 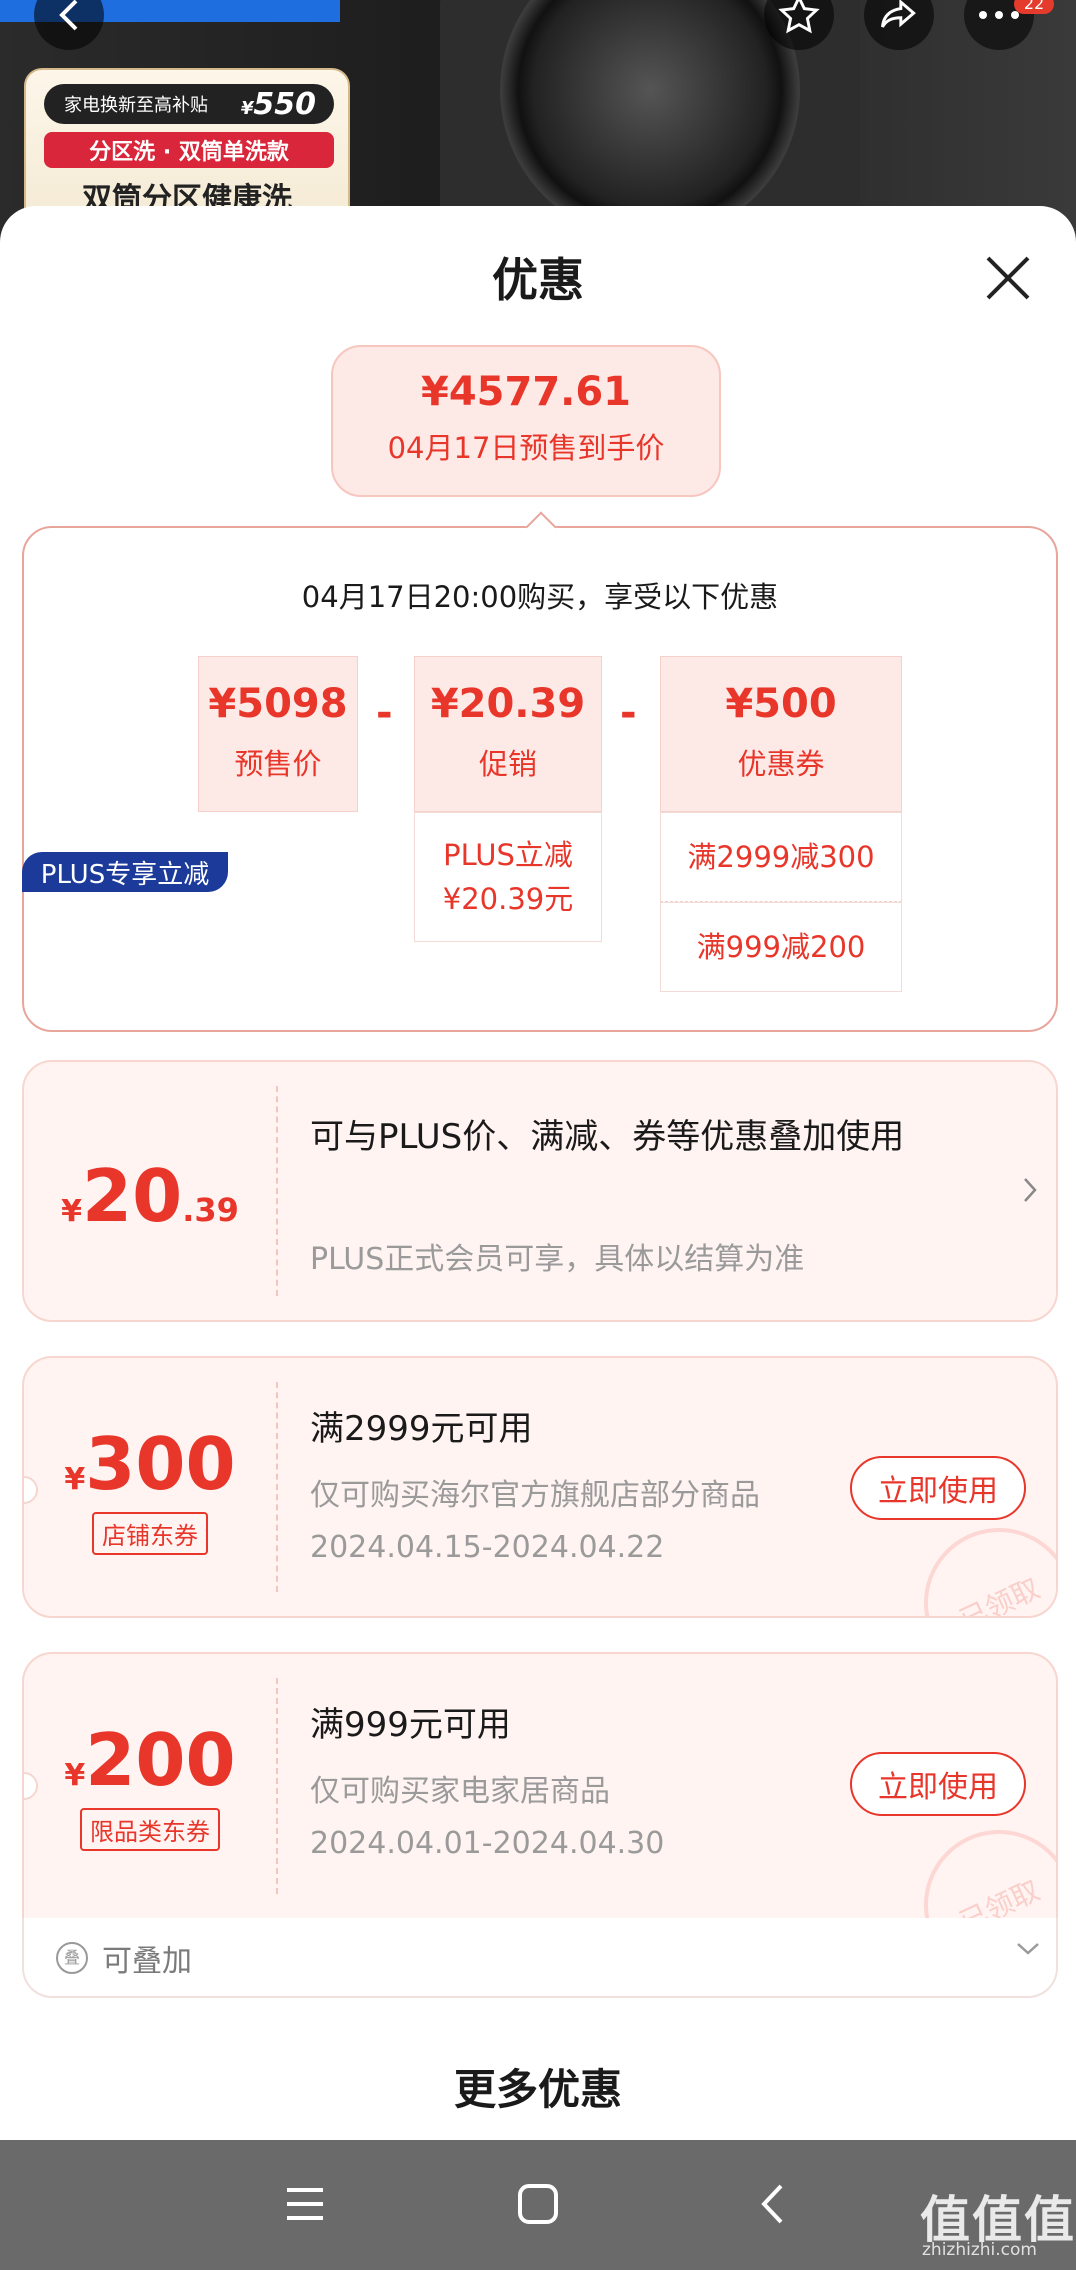 What do you see at coordinates (781, 704) in the screenshot?
I see `coupon-total-value: ¥500` at bounding box center [781, 704].